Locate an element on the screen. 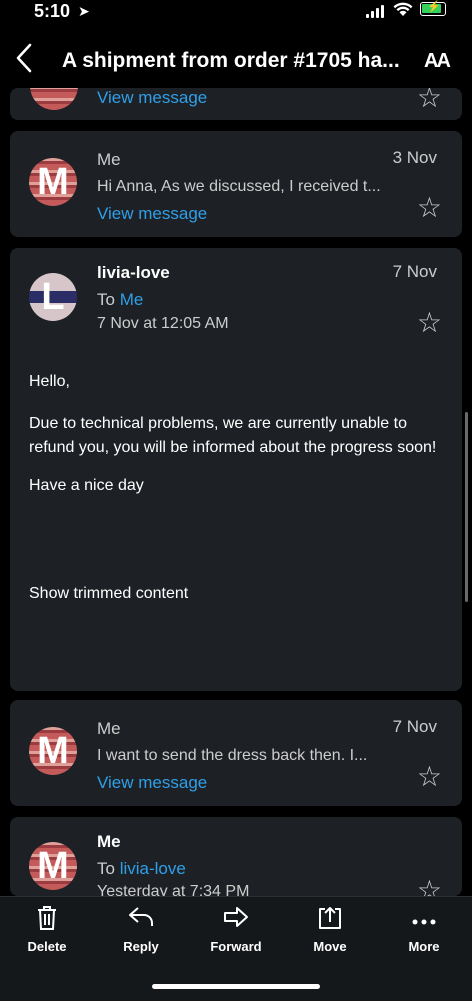  forward-button: Forward is located at coordinates (236, 929).